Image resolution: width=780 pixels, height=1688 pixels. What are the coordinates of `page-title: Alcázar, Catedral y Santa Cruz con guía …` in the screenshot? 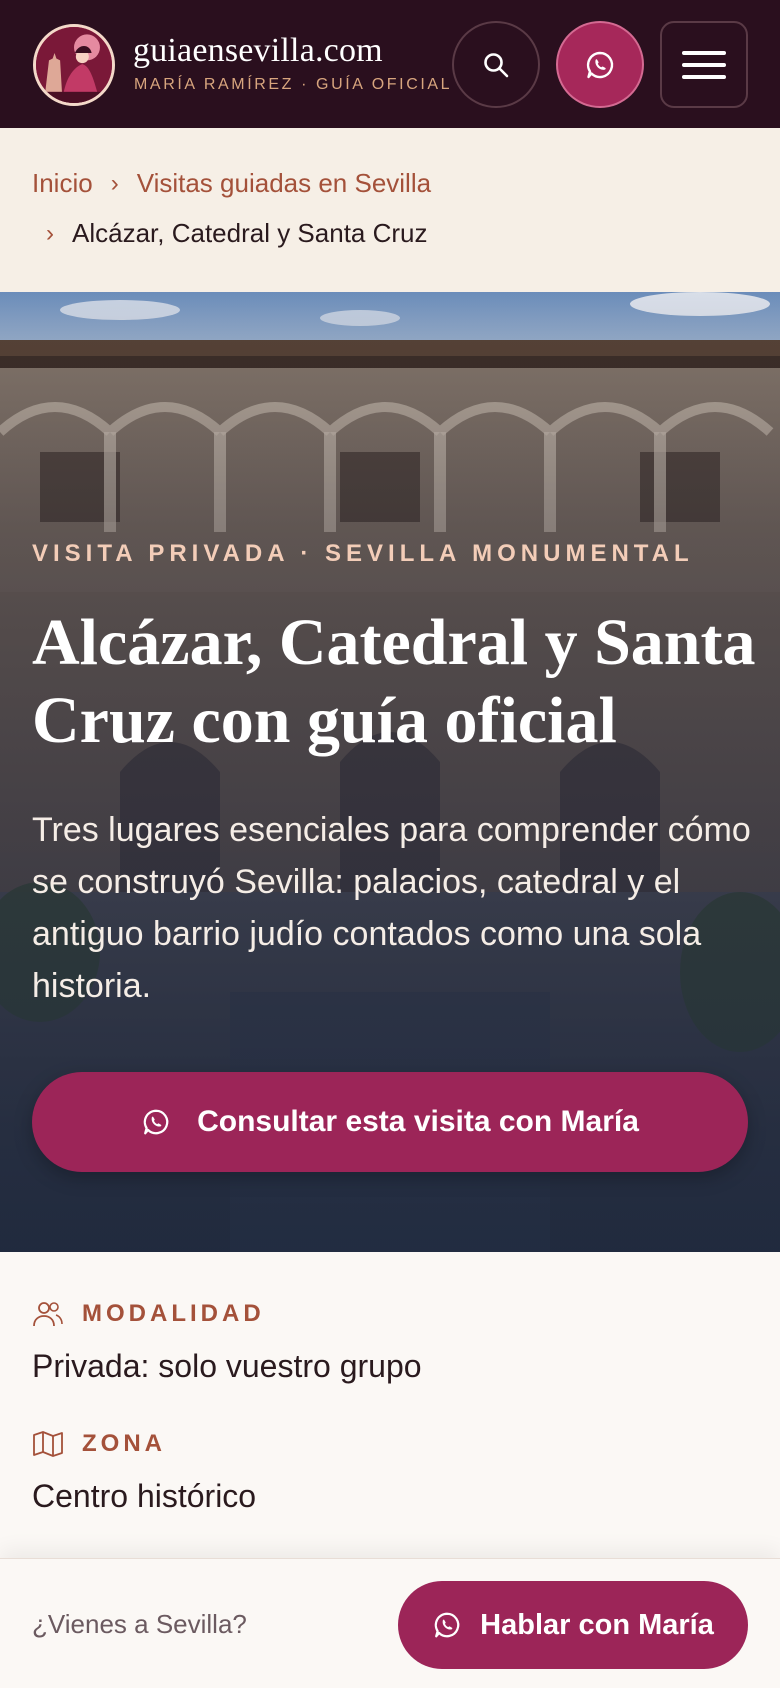 It's located at (394, 681).